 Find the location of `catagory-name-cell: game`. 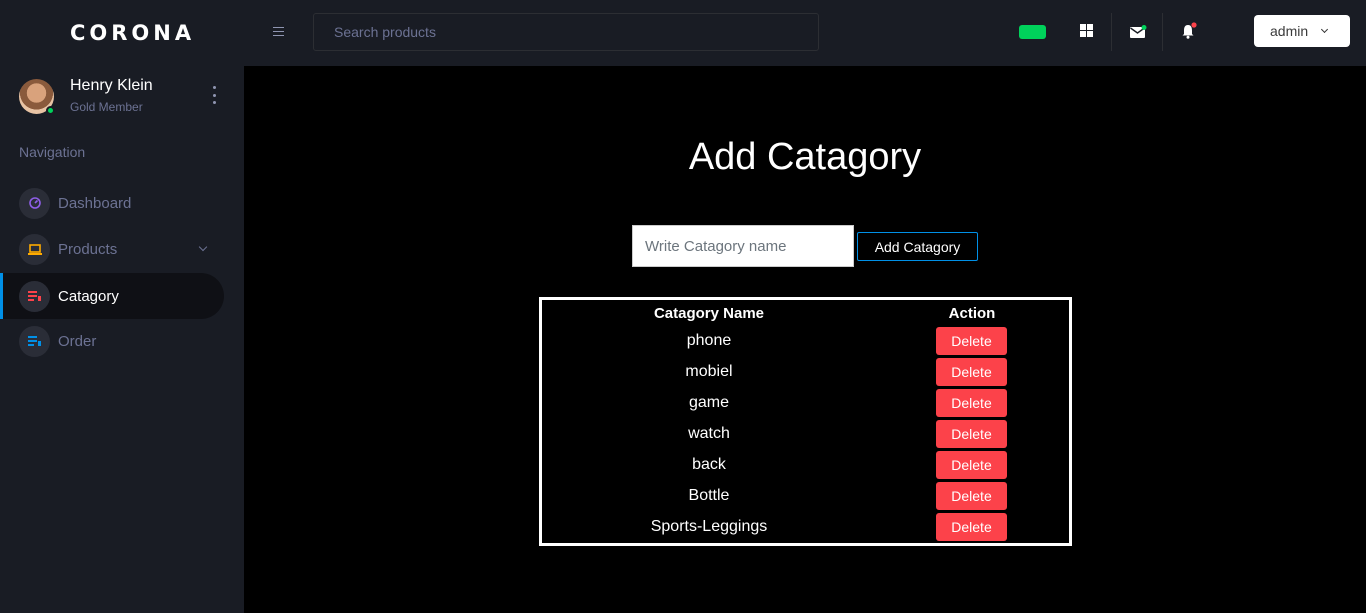

catagory-name-cell: game is located at coordinates (709, 402).